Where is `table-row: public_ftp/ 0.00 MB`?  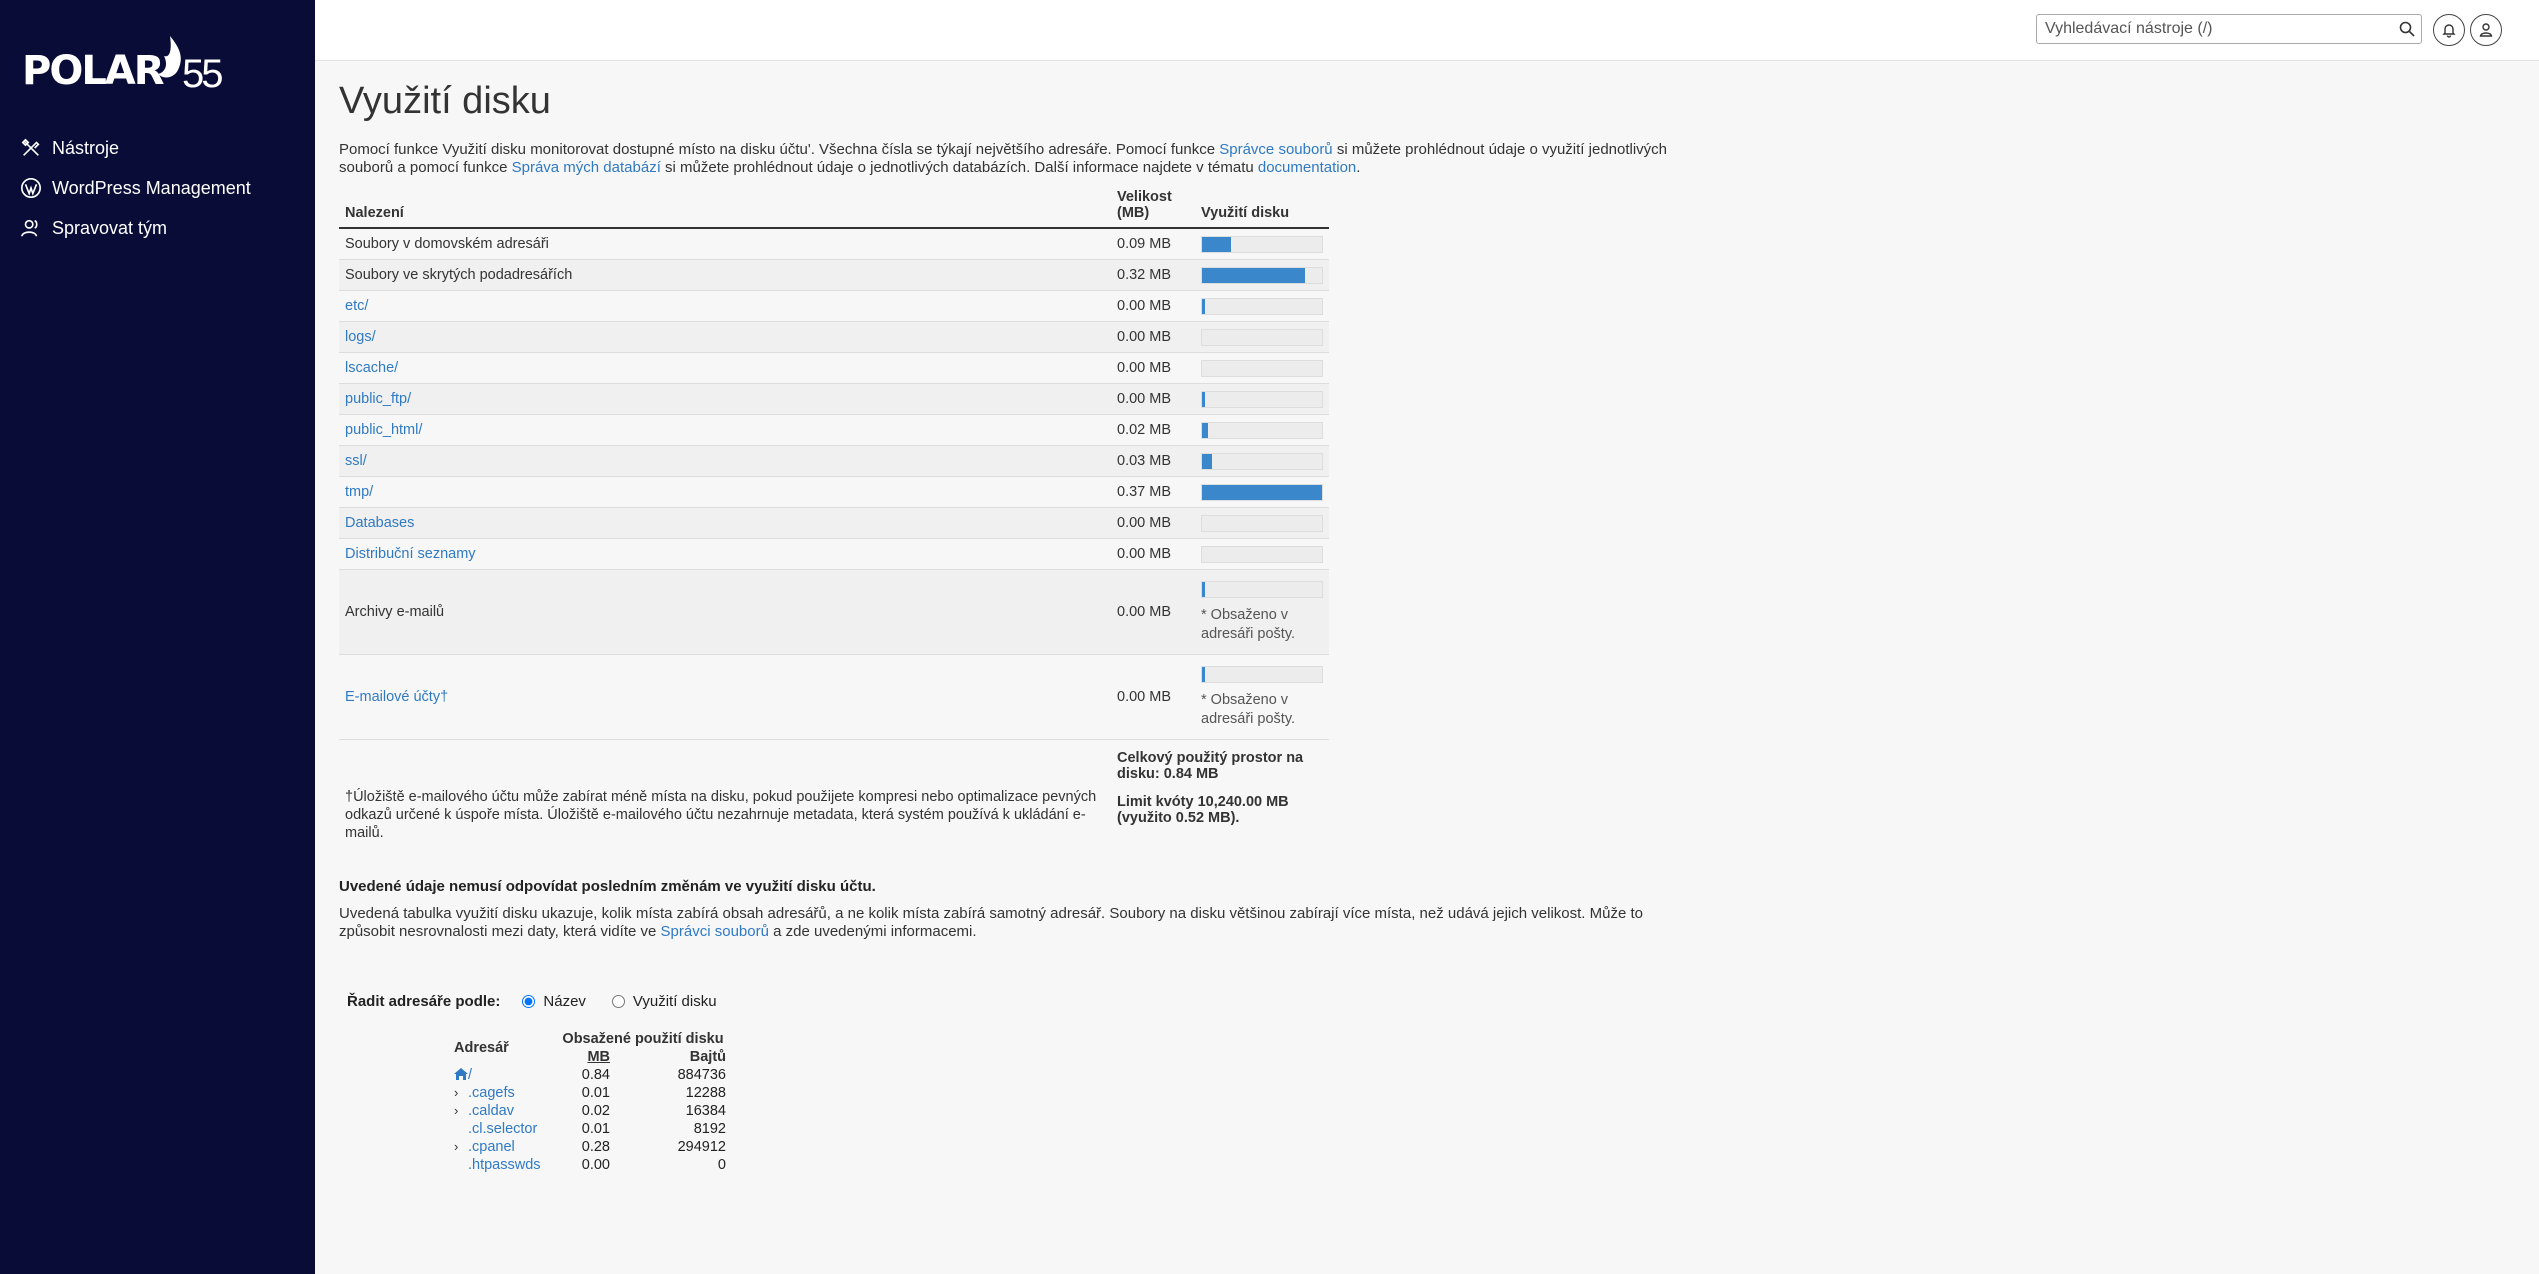
table-row: public_ftp/ 0.00 MB is located at coordinates (834, 399).